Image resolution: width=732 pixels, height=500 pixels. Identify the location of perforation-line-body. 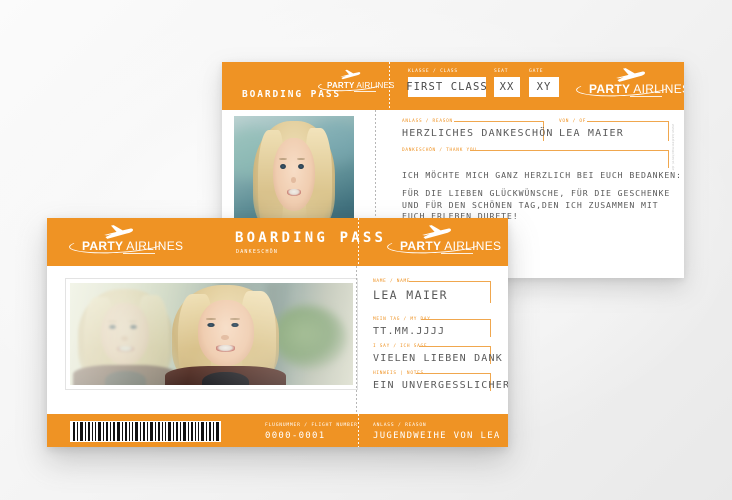
(356, 340).